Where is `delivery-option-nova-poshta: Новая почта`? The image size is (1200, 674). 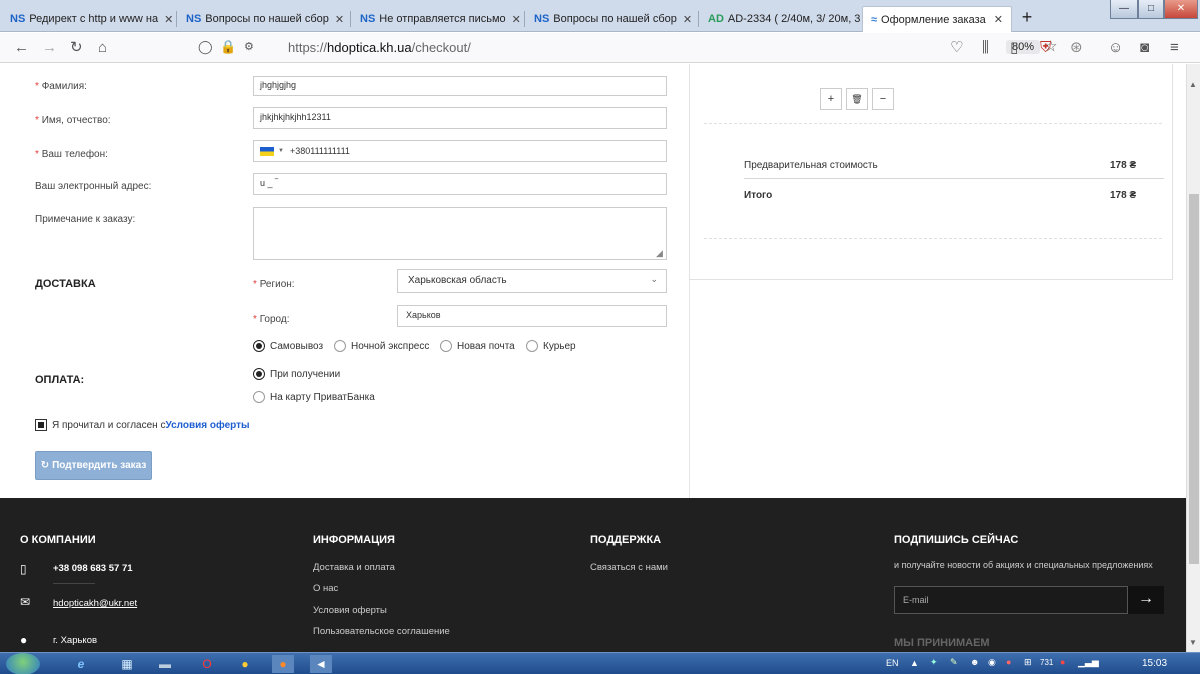 delivery-option-nova-poshta: Новая почта is located at coordinates (477, 346).